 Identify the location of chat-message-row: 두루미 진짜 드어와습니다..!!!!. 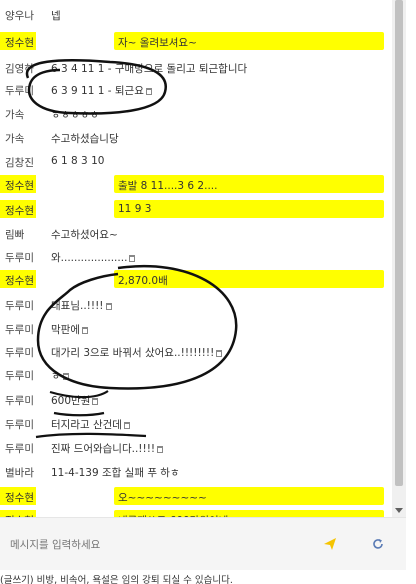
(196, 448).